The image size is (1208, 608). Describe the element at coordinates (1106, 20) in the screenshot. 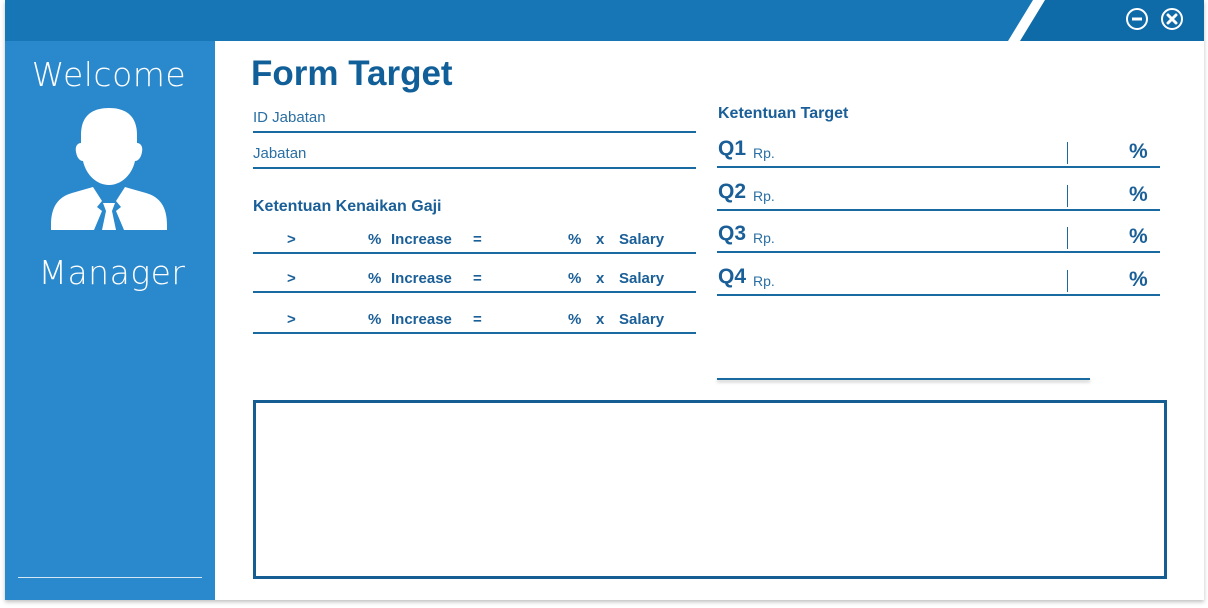

I see `title-bar-accent` at that location.